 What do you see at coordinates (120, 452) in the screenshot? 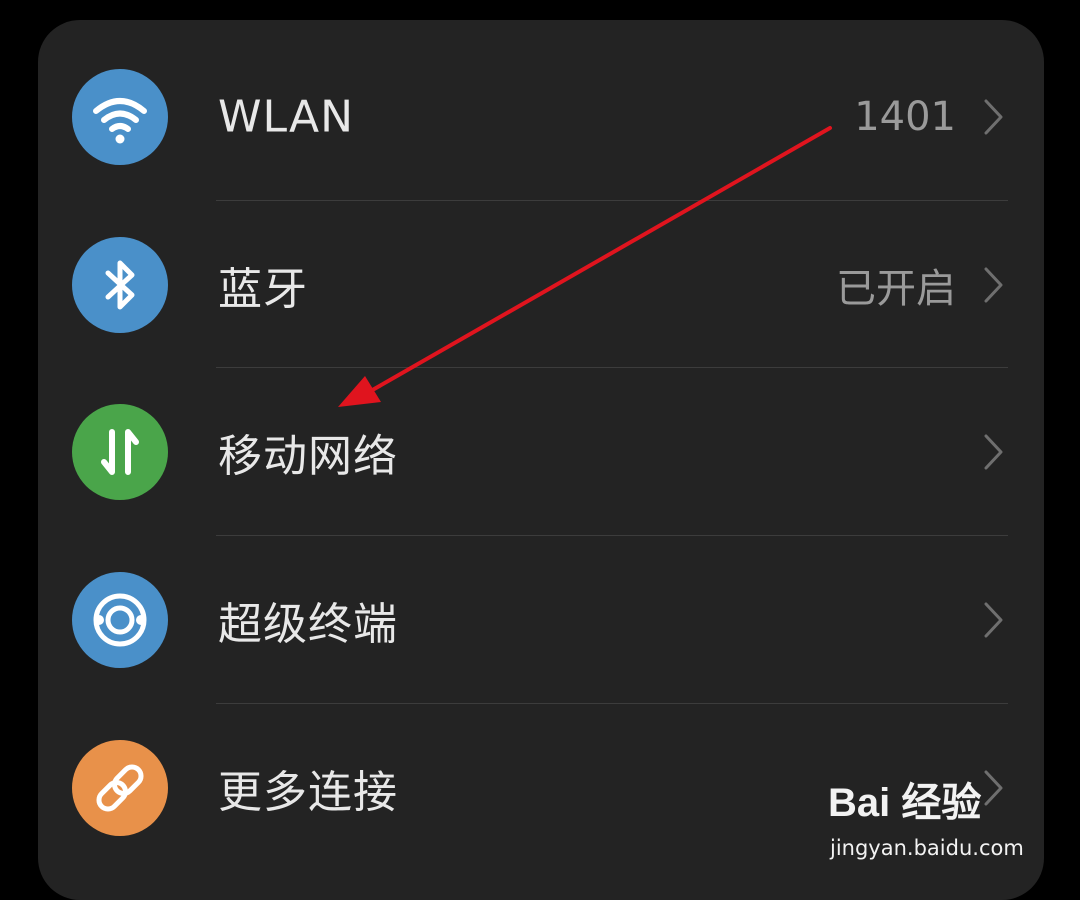
I see `mobile-data-icon` at bounding box center [120, 452].